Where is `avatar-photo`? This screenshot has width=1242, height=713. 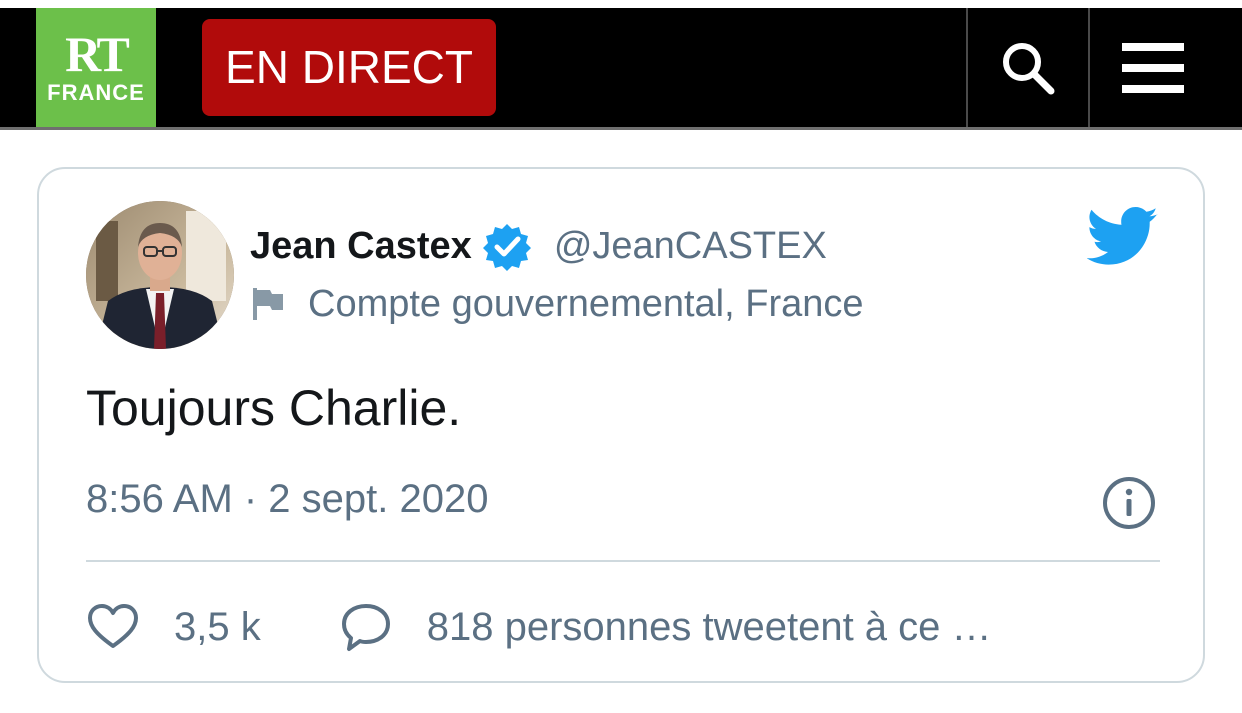 avatar-photo is located at coordinates (160, 275).